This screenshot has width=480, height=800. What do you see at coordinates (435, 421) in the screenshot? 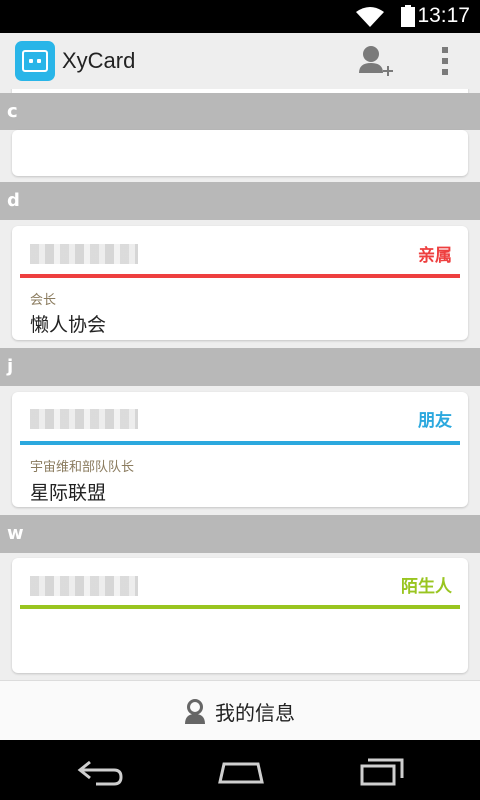
I see `category-label: 朋友` at bounding box center [435, 421].